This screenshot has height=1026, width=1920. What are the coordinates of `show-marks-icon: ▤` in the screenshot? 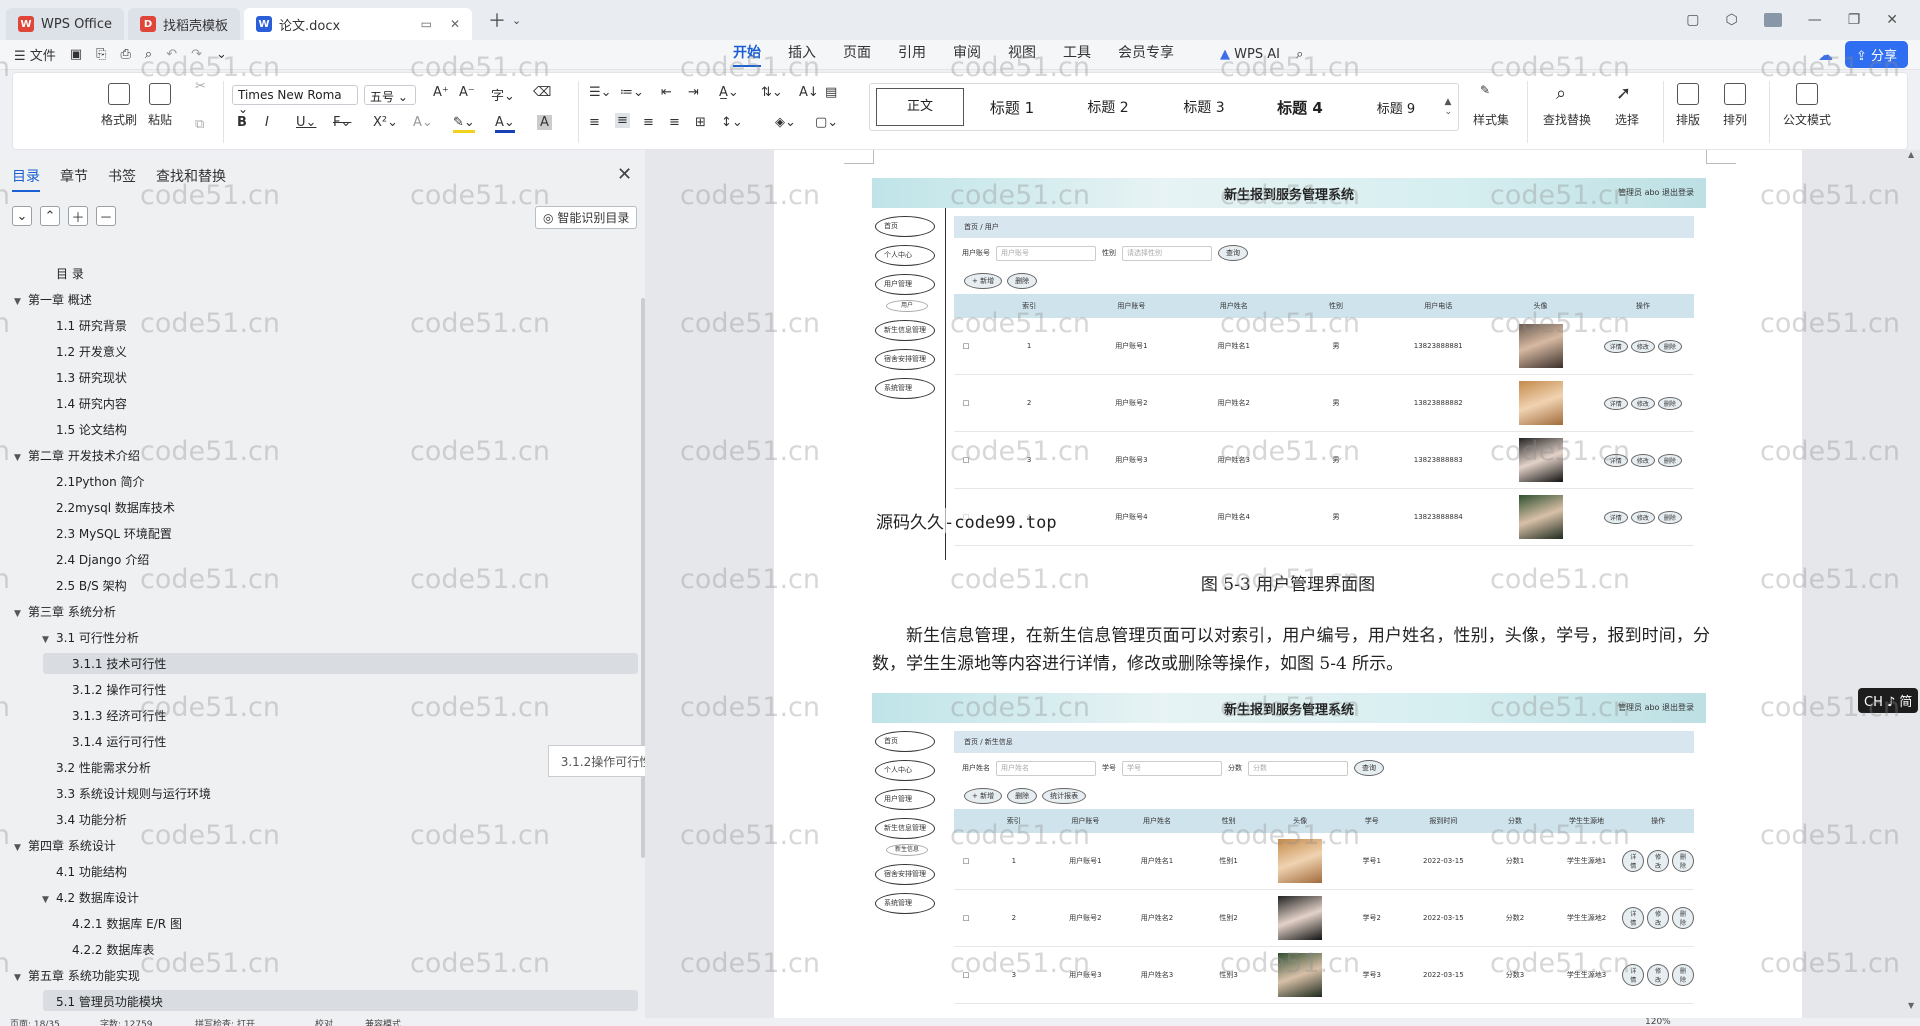 It's located at (831, 92).